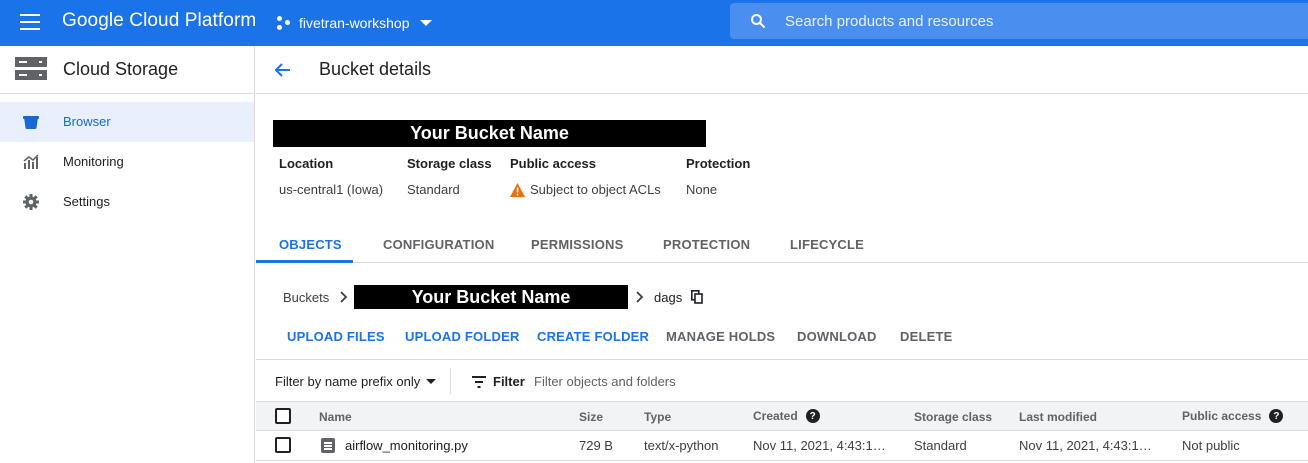 Image resolution: width=1308 pixels, height=463 pixels. What do you see at coordinates (433, 189) in the screenshot?
I see `property-value: Standard` at bounding box center [433, 189].